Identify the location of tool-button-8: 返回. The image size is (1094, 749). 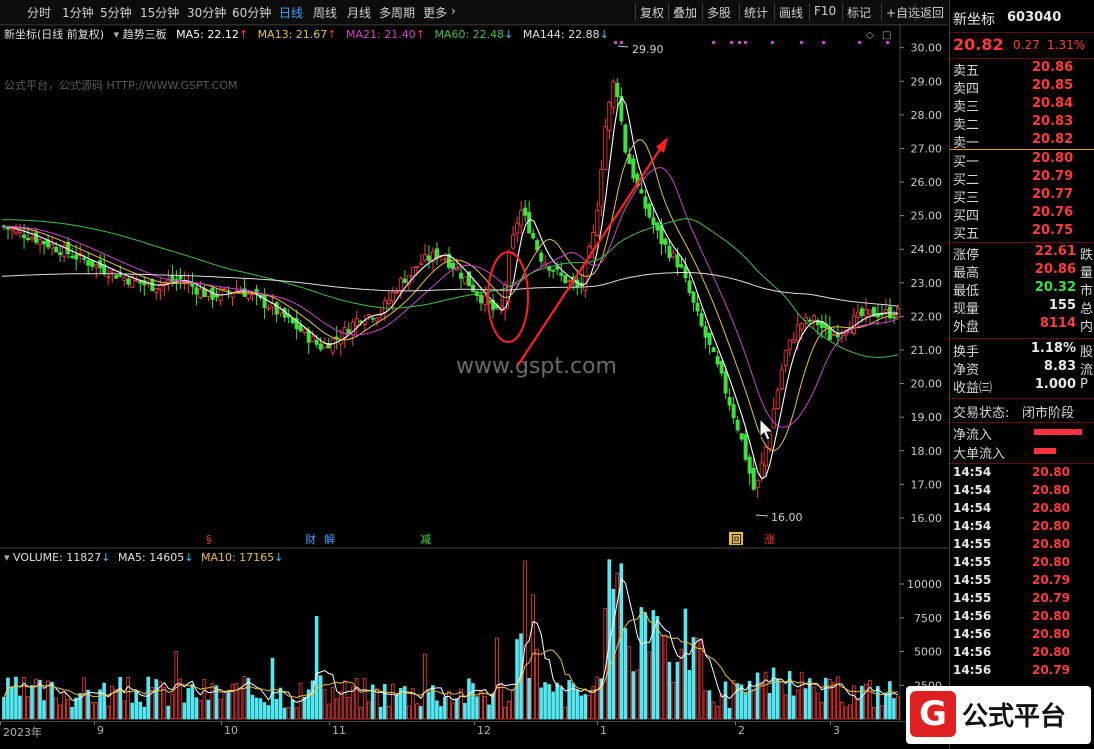
(932, 12).